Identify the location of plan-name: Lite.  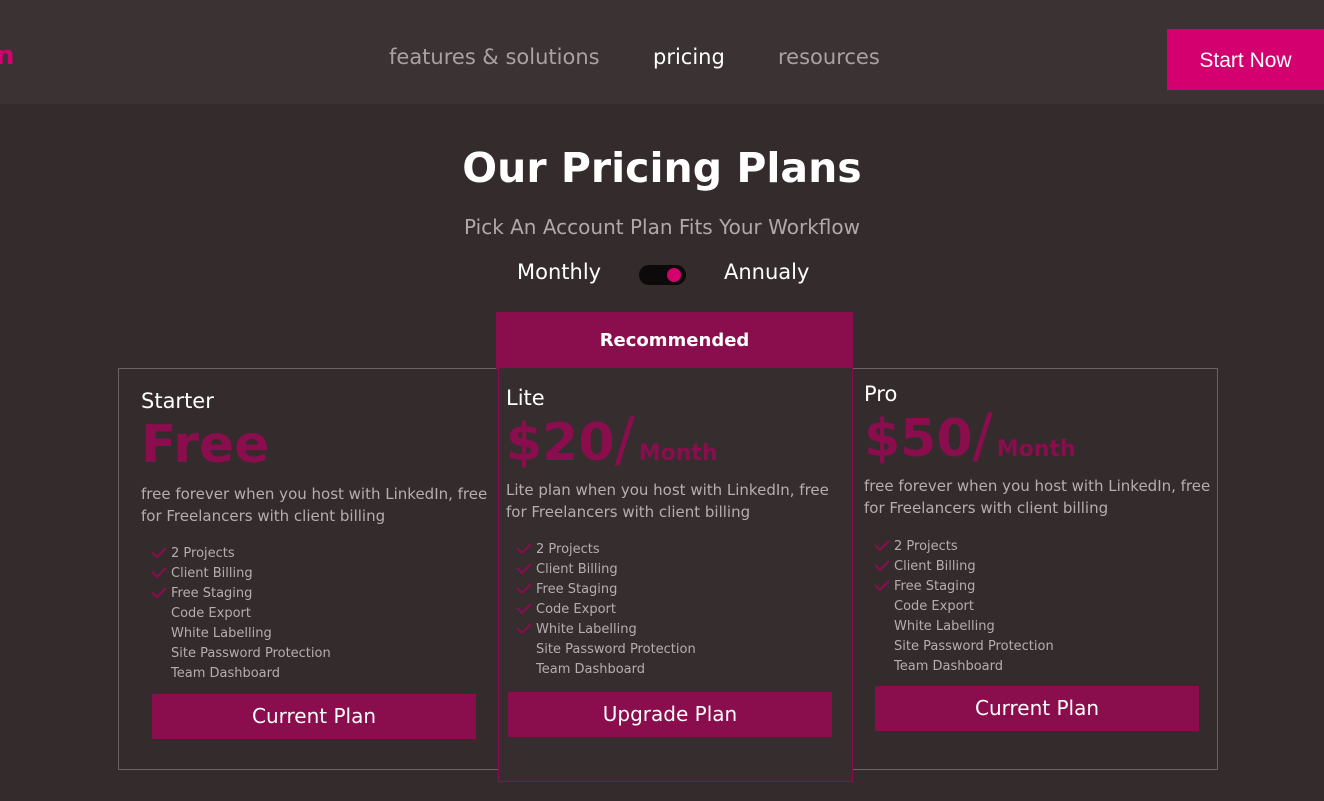
(525, 398).